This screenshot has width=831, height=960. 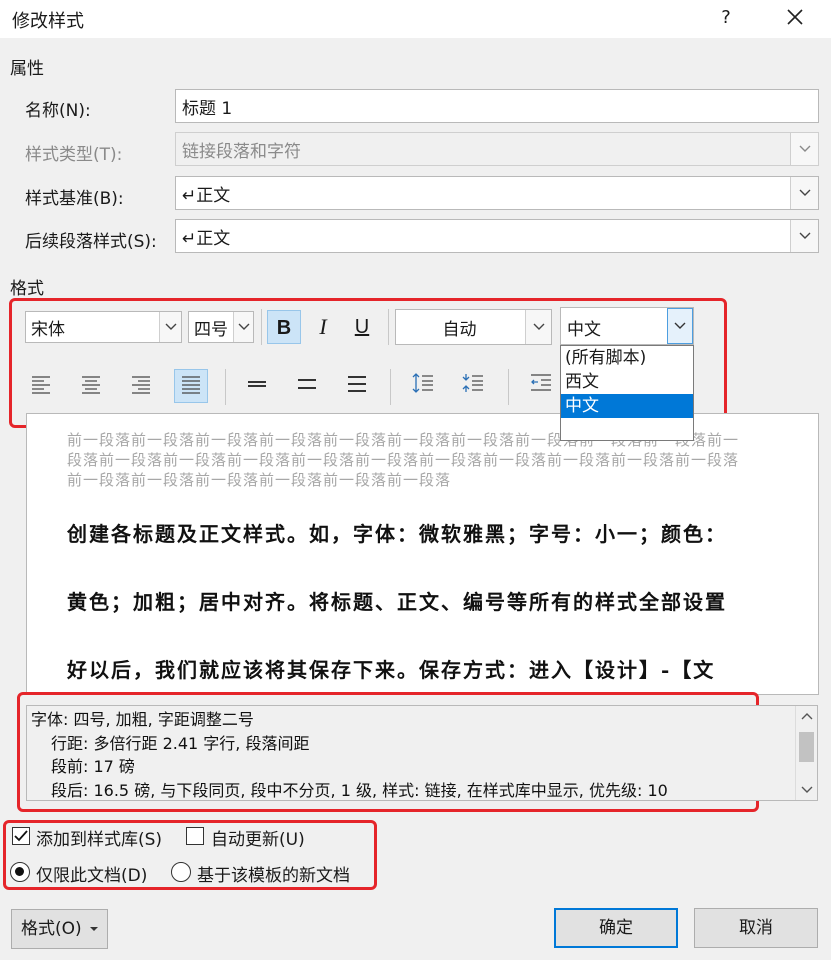 I want to click on align-center-button, so click(x=91, y=387).